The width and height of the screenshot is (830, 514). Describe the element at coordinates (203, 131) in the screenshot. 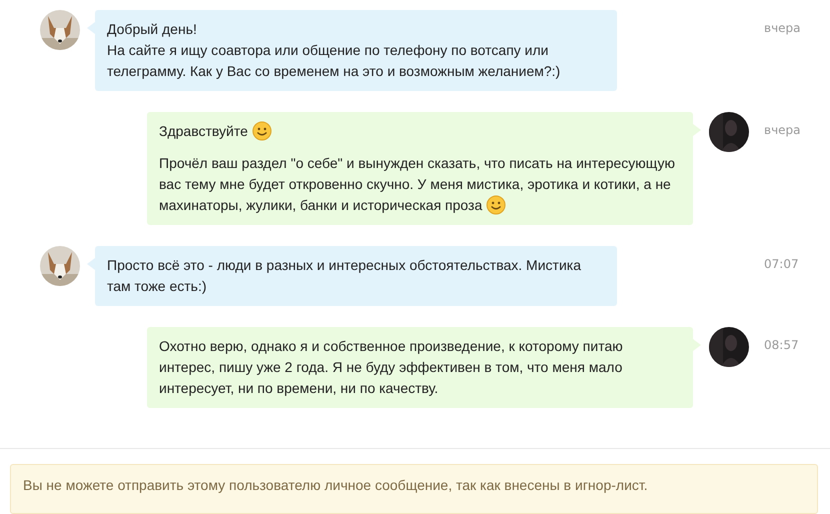

I see `message-text: Здравствуйте` at that location.